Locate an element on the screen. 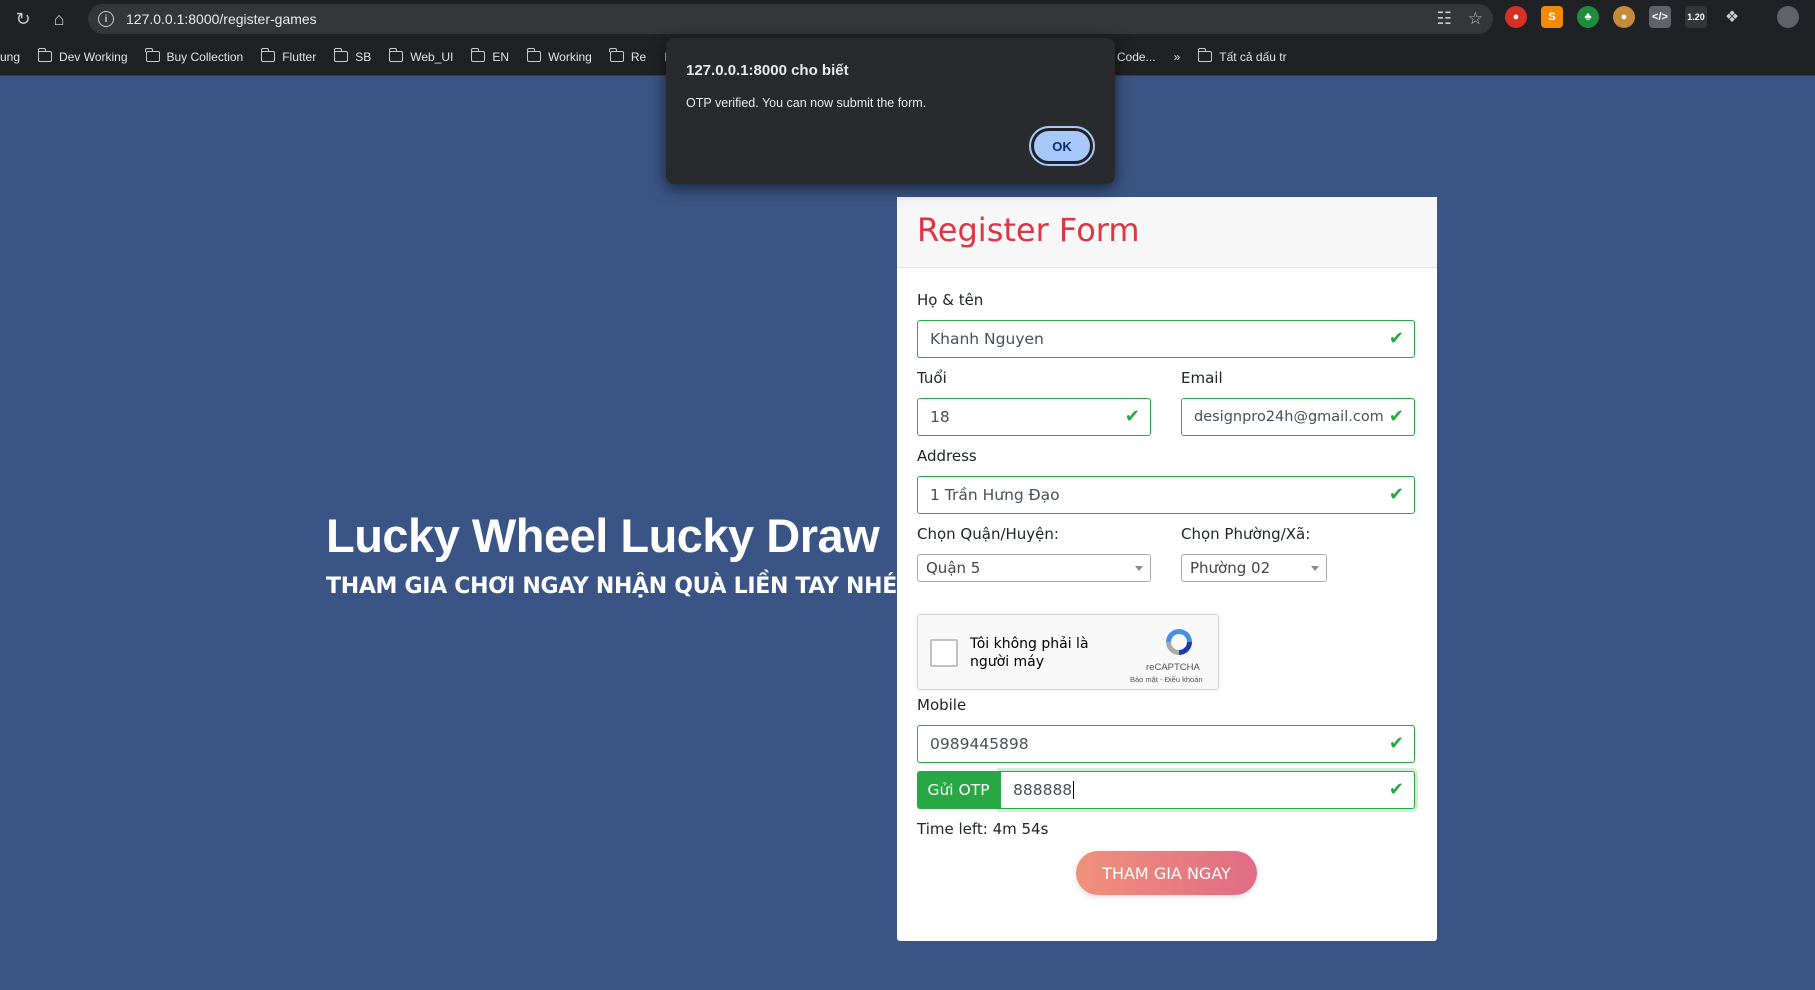  bookmark-item: Web_UI is located at coordinates (422, 57).